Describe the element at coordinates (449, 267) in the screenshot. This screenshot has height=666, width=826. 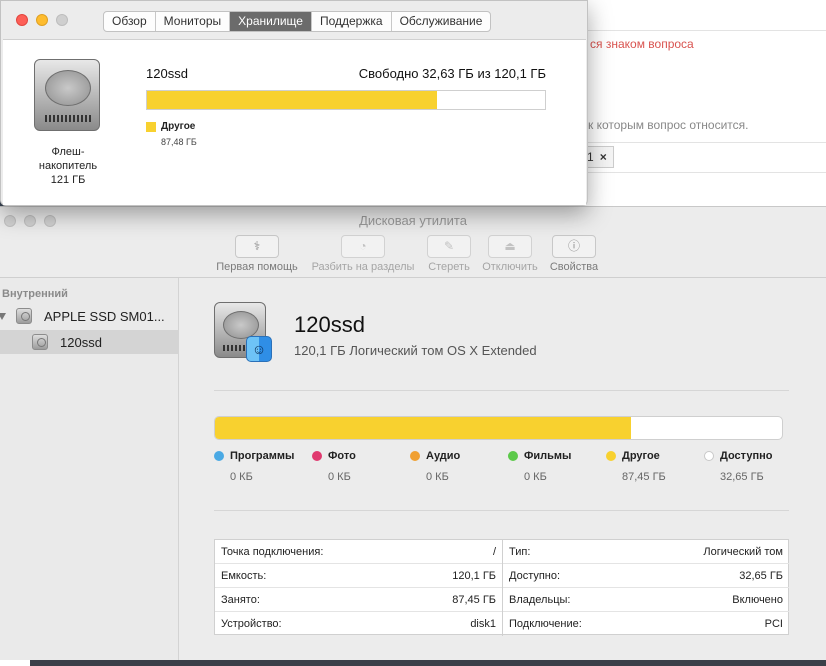
I see `erase-label: Стереть` at that location.